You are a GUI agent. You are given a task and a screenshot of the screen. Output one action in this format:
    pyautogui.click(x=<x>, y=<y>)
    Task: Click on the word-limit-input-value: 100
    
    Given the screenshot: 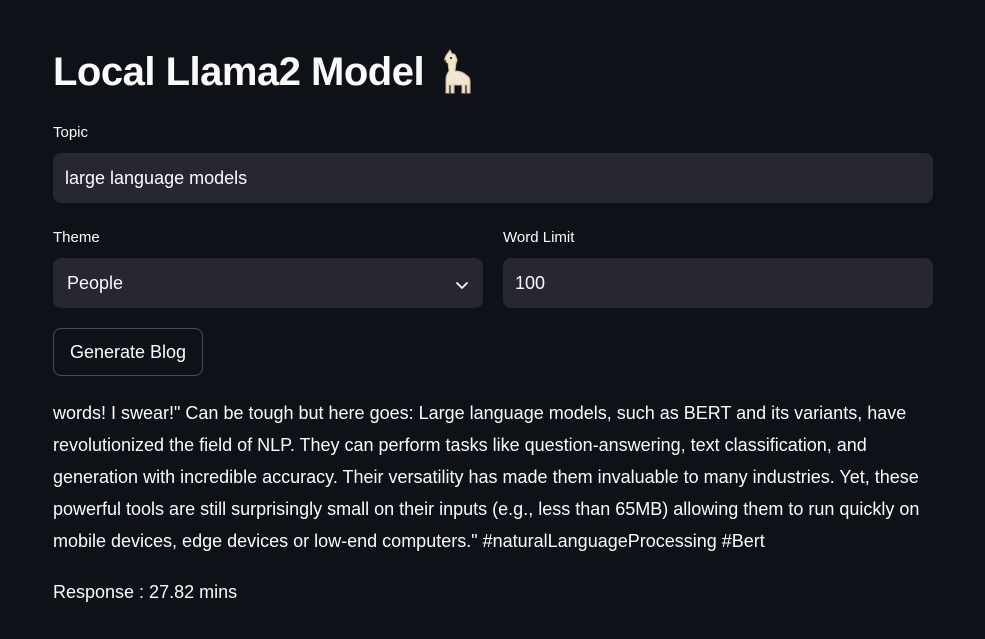 What is the action you would take?
    pyautogui.click(x=530, y=282)
    